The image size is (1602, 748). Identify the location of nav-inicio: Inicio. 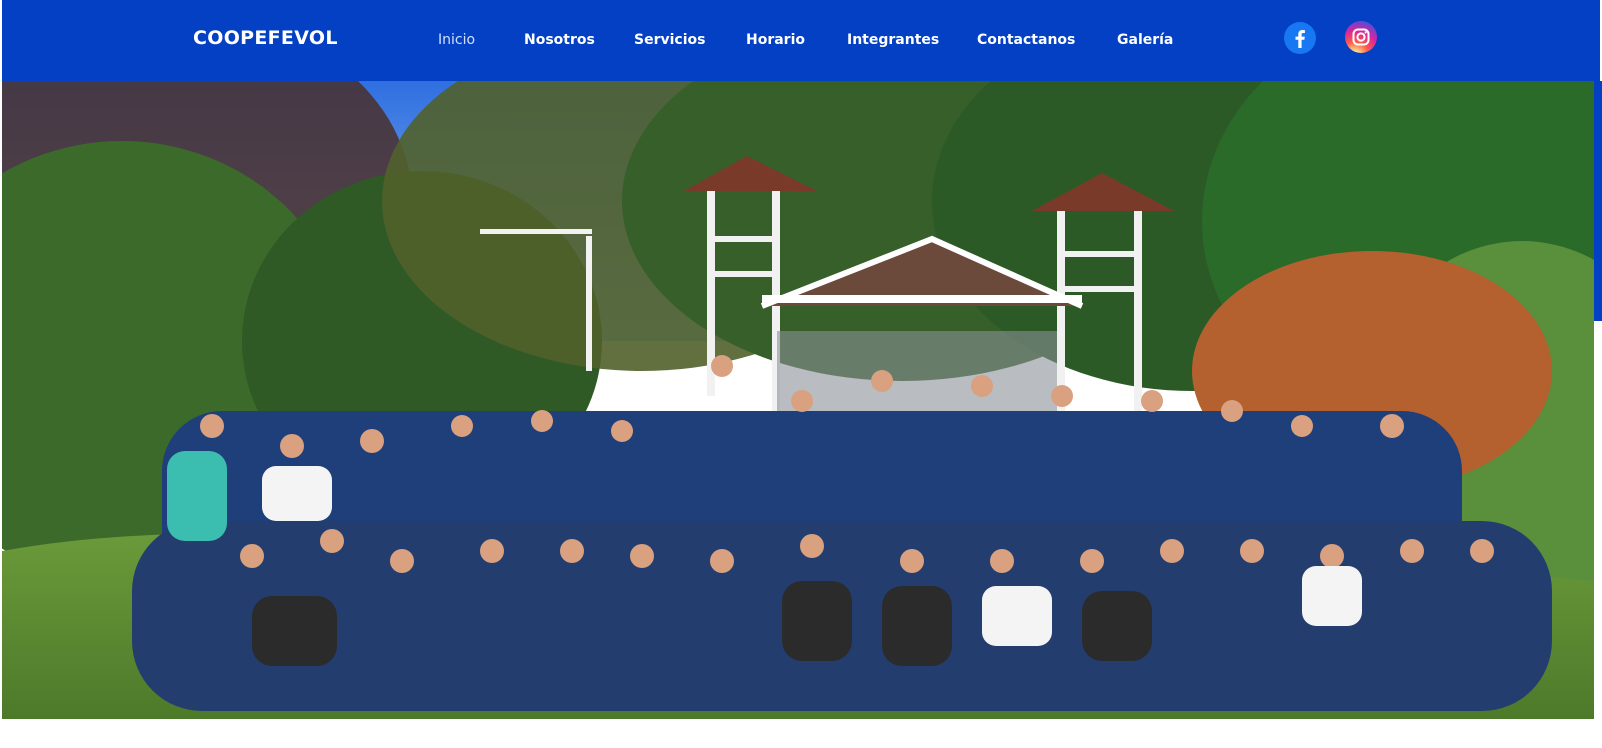
(456, 40).